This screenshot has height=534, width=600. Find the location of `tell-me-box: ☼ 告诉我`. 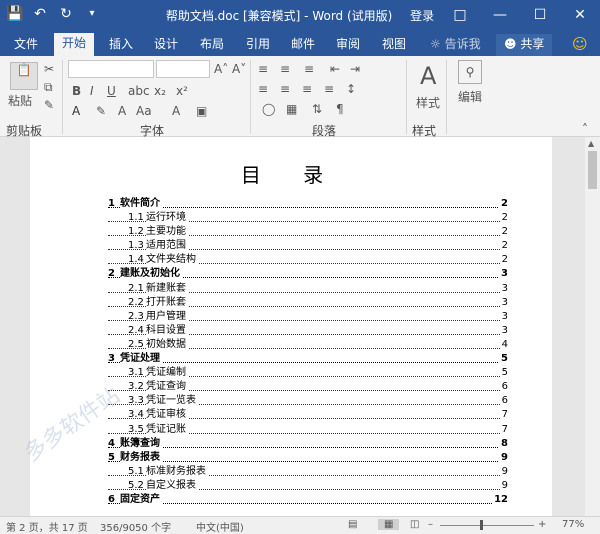

tell-me-box: ☼ 告诉我 is located at coordinates (455, 45).